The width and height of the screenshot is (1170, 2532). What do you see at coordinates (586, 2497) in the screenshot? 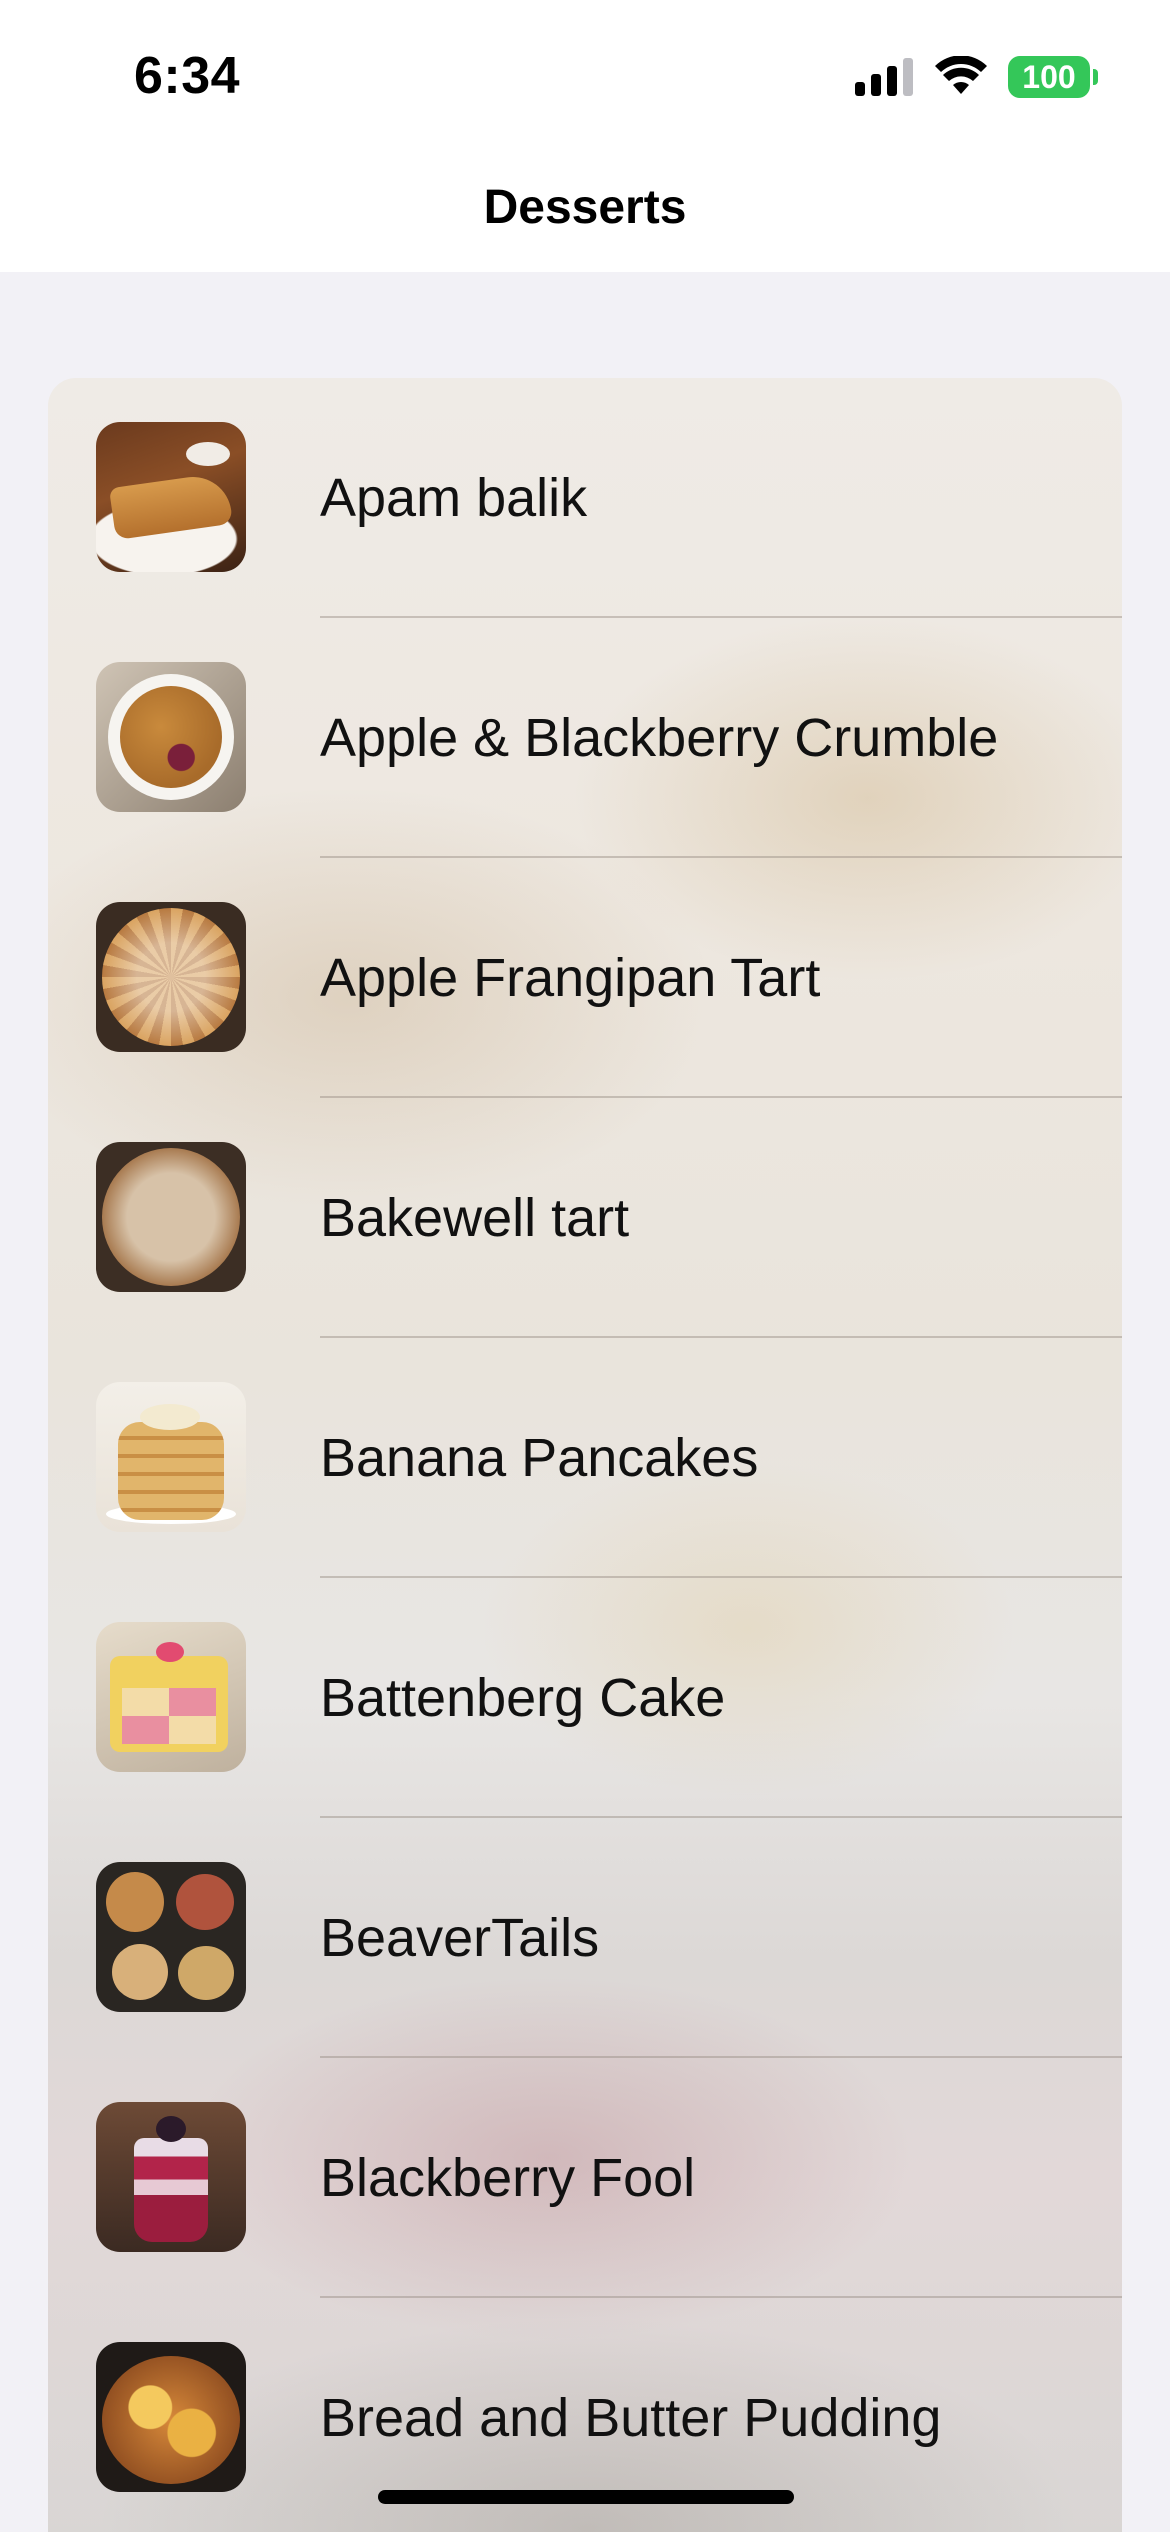
I see `home-indicator` at bounding box center [586, 2497].